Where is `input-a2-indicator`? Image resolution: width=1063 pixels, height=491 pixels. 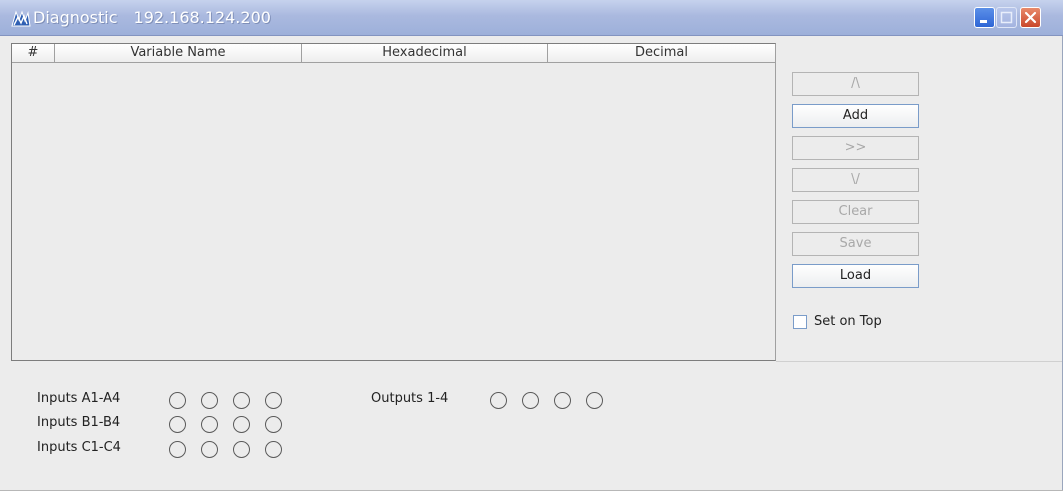
input-a2-indicator is located at coordinates (209, 400).